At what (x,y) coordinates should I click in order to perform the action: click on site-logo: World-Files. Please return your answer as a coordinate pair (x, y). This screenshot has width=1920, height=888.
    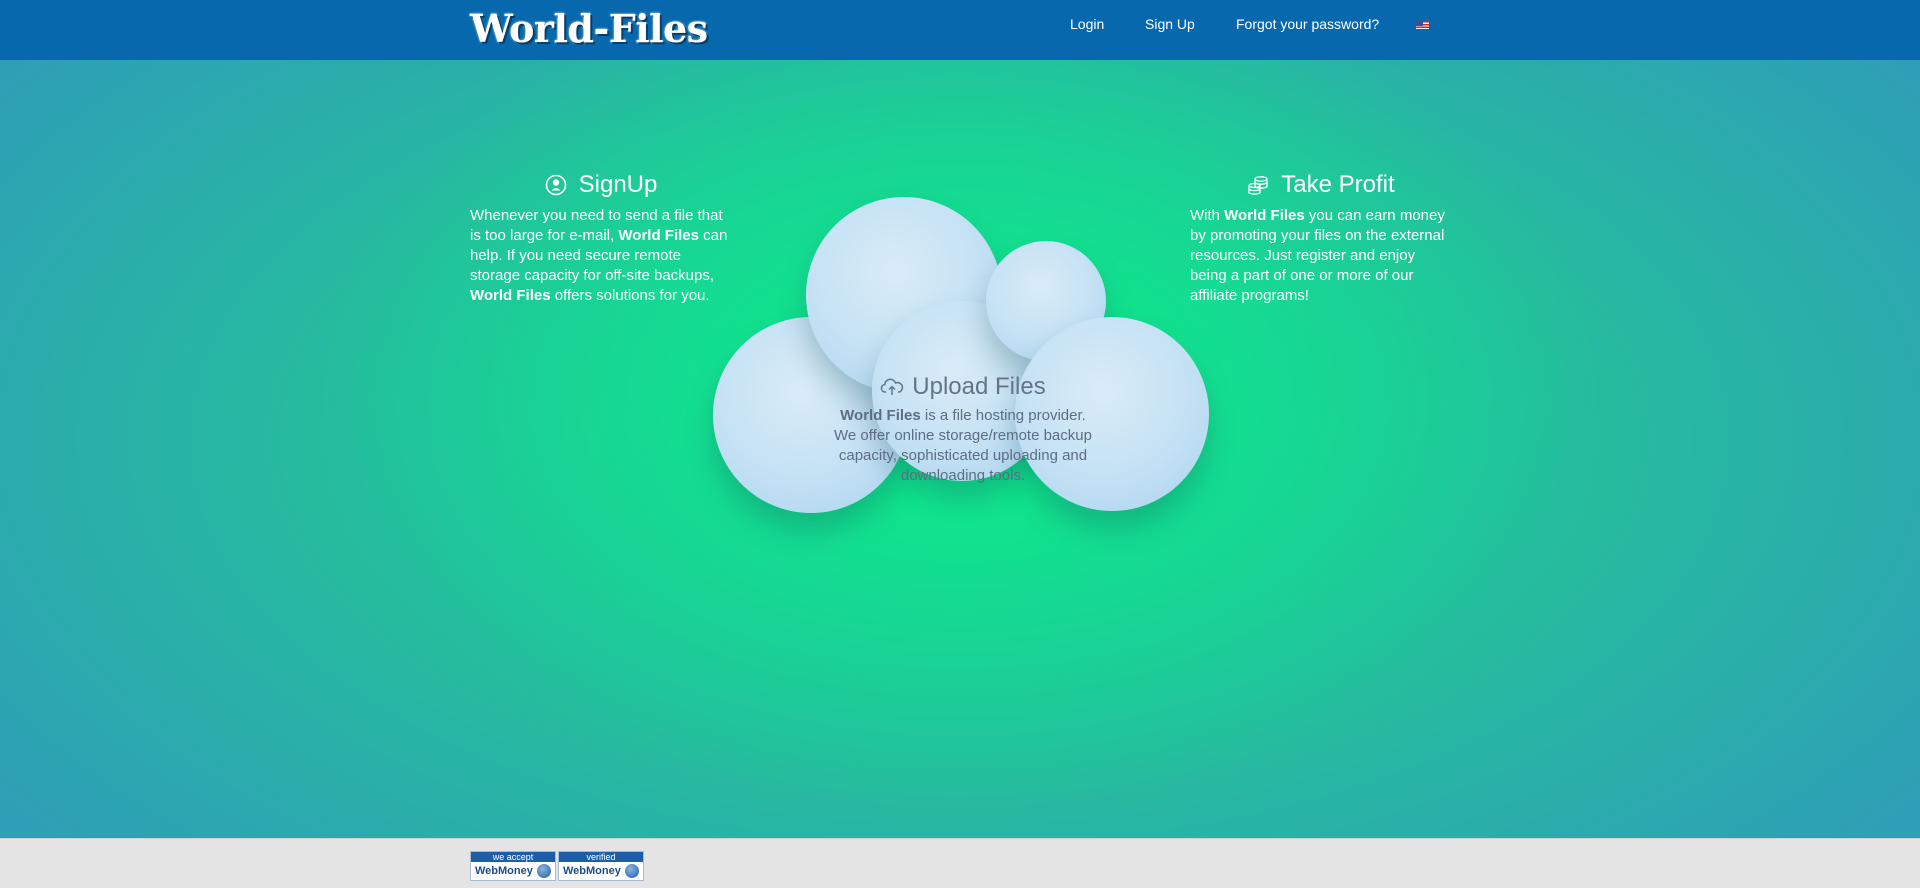
    Looking at the image, I should click on (589, 29).